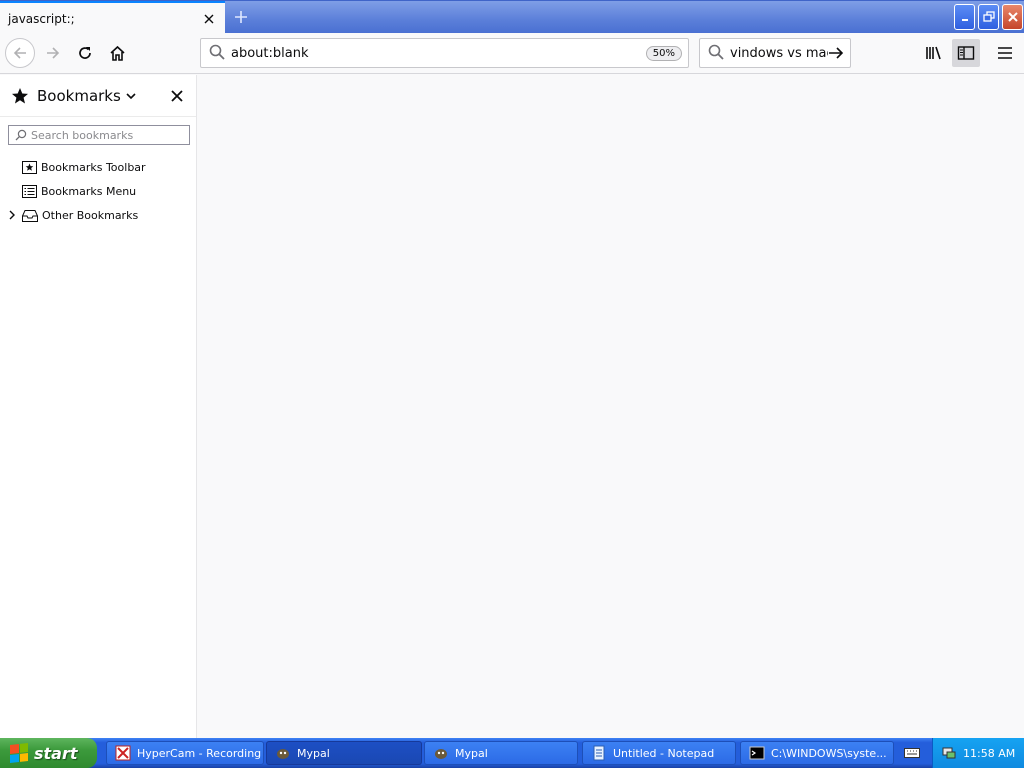 The width and height of the screenshot is (1024, 768). I want to click on navigation-toolbar: about:blank 50% vindows vs mac, so click(512, 53).